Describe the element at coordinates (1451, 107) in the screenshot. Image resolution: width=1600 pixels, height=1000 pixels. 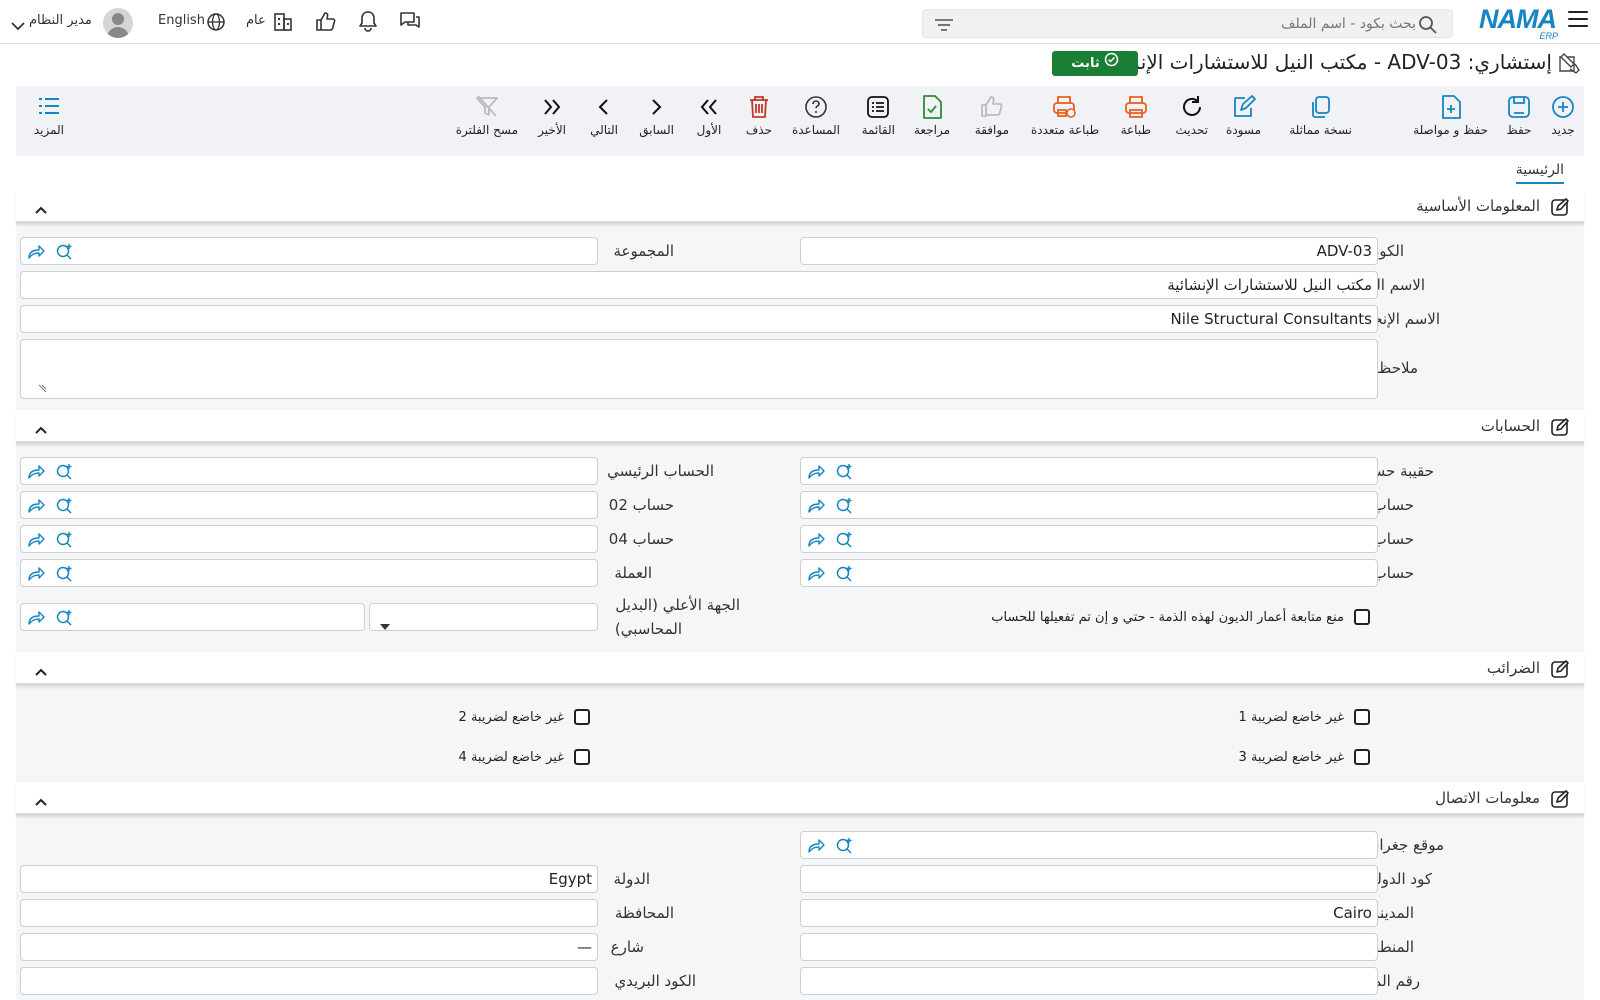
I see `file-plus-icon` at that location.